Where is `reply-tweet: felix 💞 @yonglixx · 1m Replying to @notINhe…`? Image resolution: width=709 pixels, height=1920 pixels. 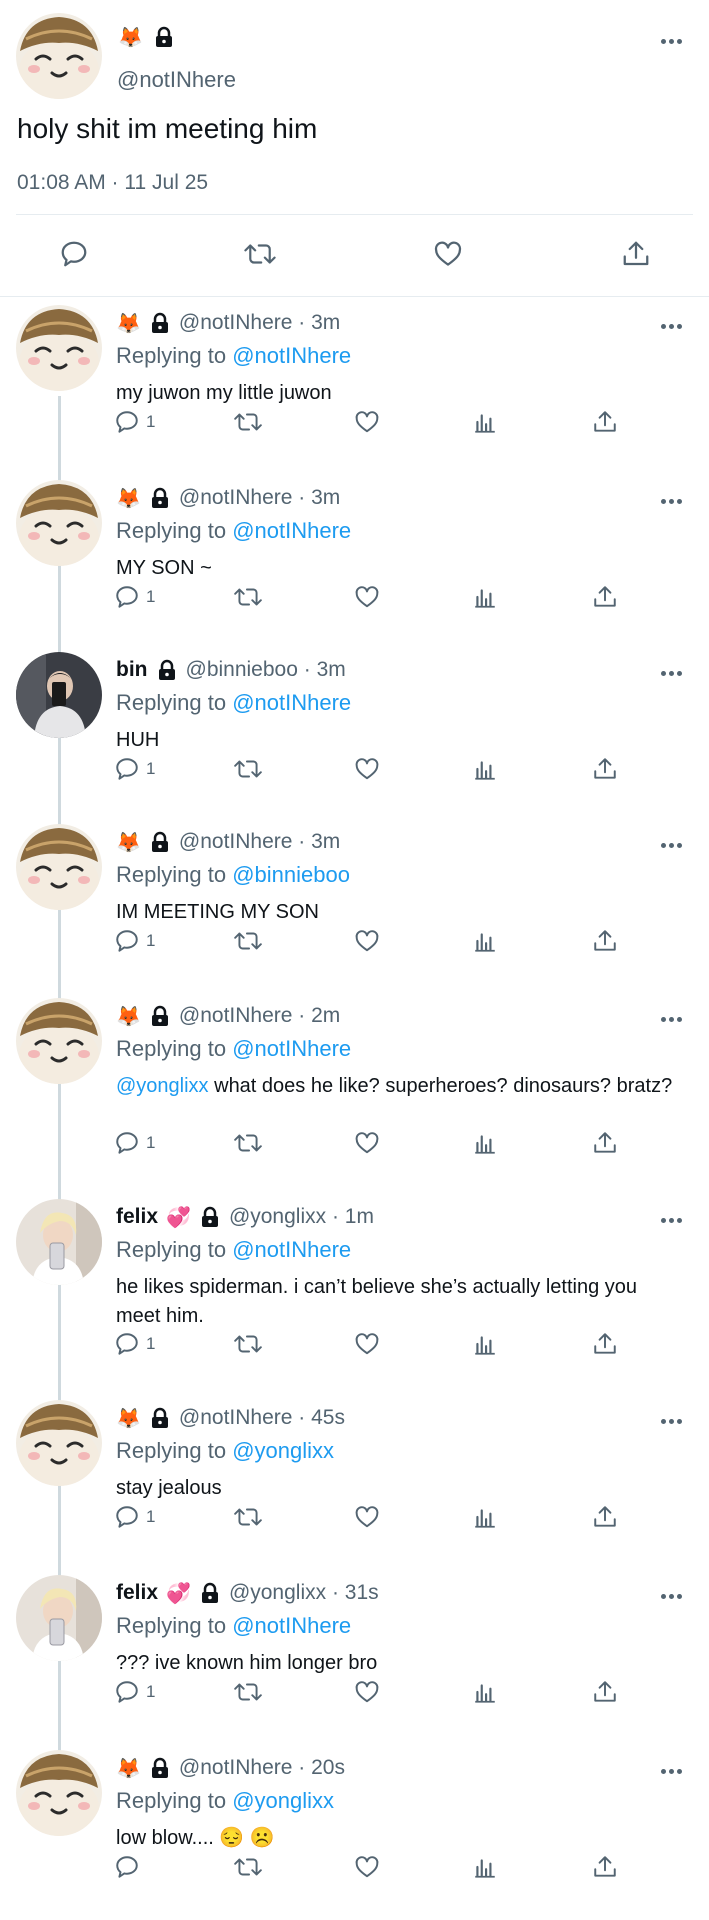
reply-tweet: felix 💞 @yonglixx · 1m Replying to @notINhe… is located at coordinates (354, 1294).